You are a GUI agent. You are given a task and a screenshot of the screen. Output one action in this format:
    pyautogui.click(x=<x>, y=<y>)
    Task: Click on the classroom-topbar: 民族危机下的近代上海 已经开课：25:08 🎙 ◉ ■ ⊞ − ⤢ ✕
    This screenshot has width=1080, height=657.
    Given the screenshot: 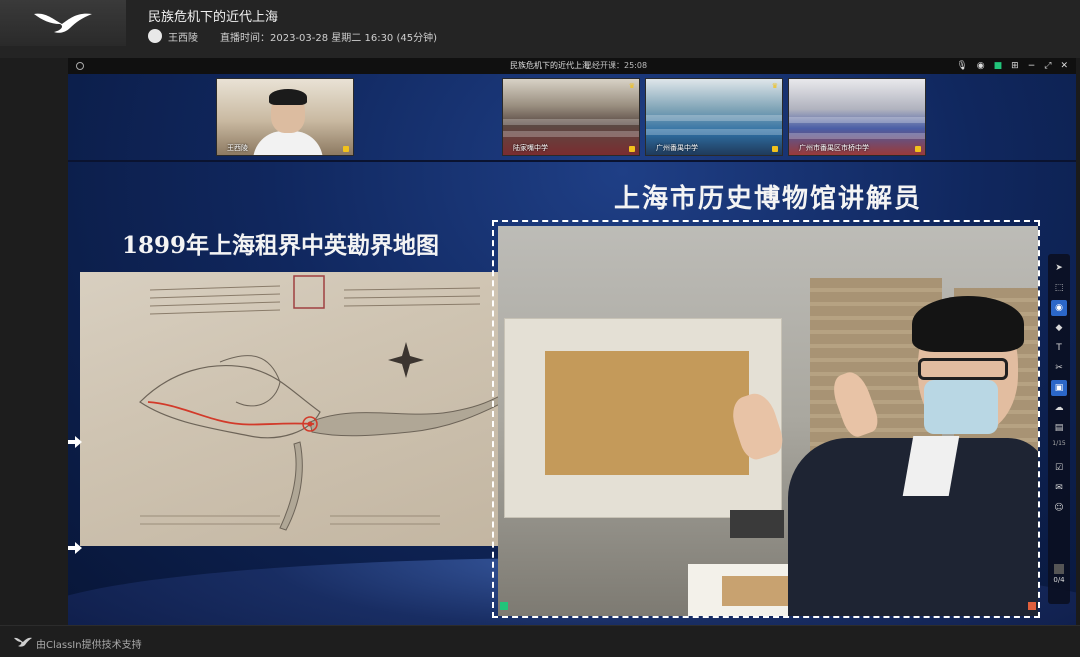 What is the action you would take?
    pyautogui.click(x=572, y=66)
    